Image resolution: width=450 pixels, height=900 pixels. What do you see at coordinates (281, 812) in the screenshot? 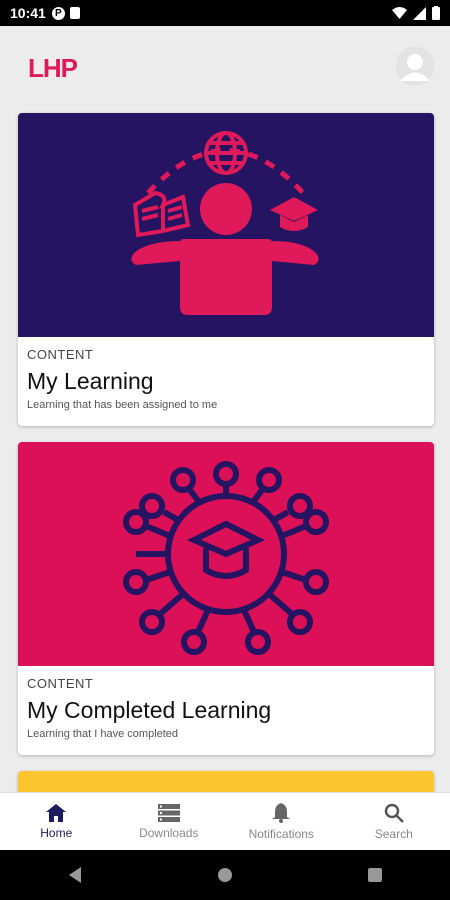
I see `bell-icon` at bounding box center [281, 812].